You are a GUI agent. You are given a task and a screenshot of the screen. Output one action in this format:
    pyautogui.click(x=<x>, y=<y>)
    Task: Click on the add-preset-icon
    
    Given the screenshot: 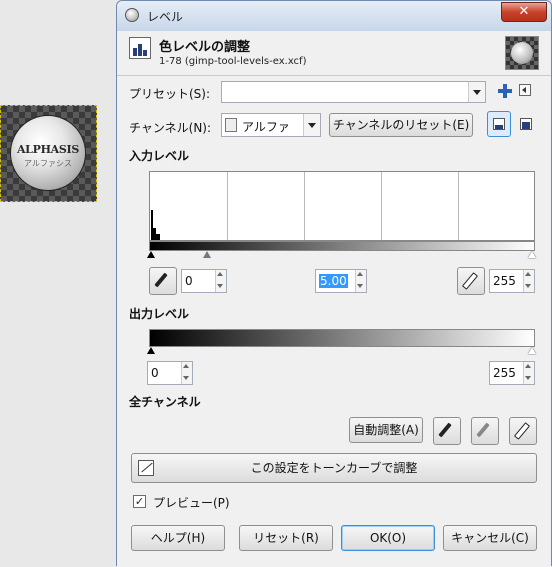 What is the action you would take?
    pyautogui.click(x=505, y=91)
    